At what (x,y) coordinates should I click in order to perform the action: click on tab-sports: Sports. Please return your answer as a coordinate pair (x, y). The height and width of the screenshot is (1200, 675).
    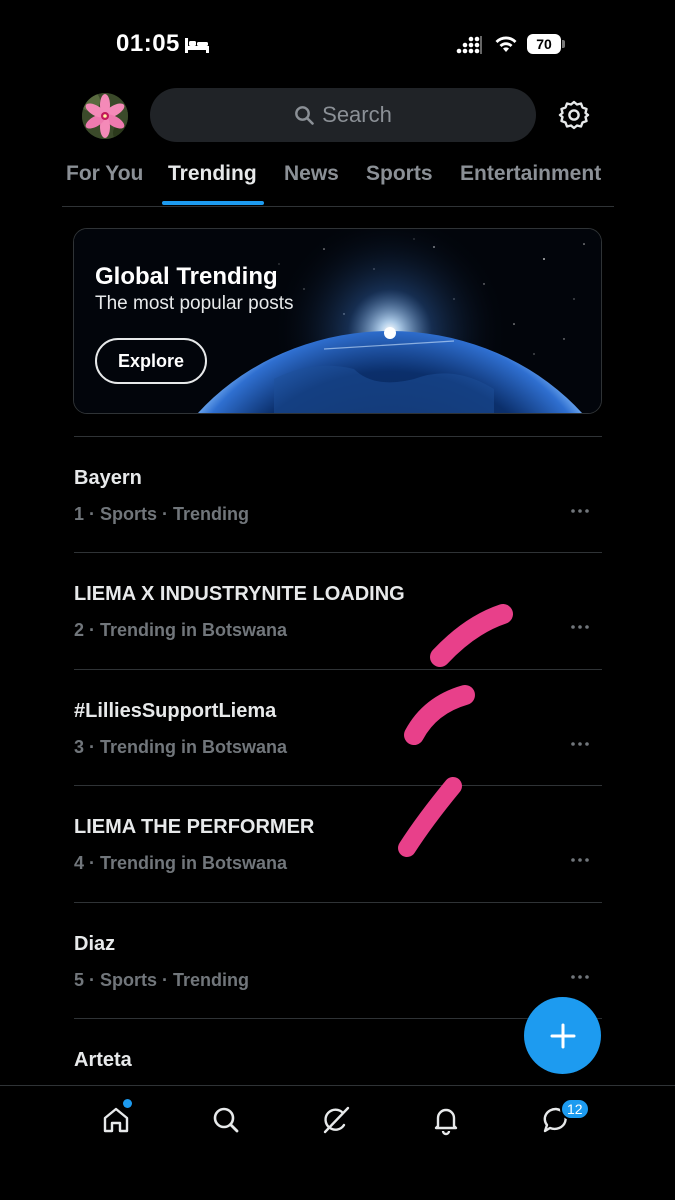
    Looking at the image, I should click on (399, 174).